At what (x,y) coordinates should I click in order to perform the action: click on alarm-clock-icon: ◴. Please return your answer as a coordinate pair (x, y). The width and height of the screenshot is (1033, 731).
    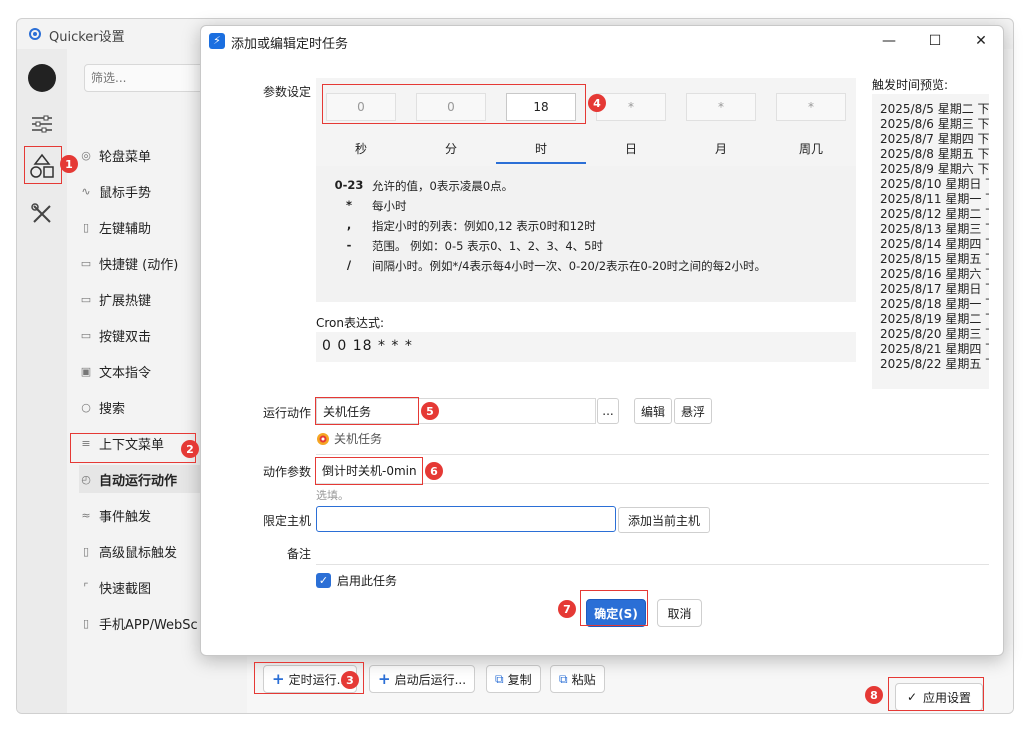
    Looking at the image, I should click on (86, 479).